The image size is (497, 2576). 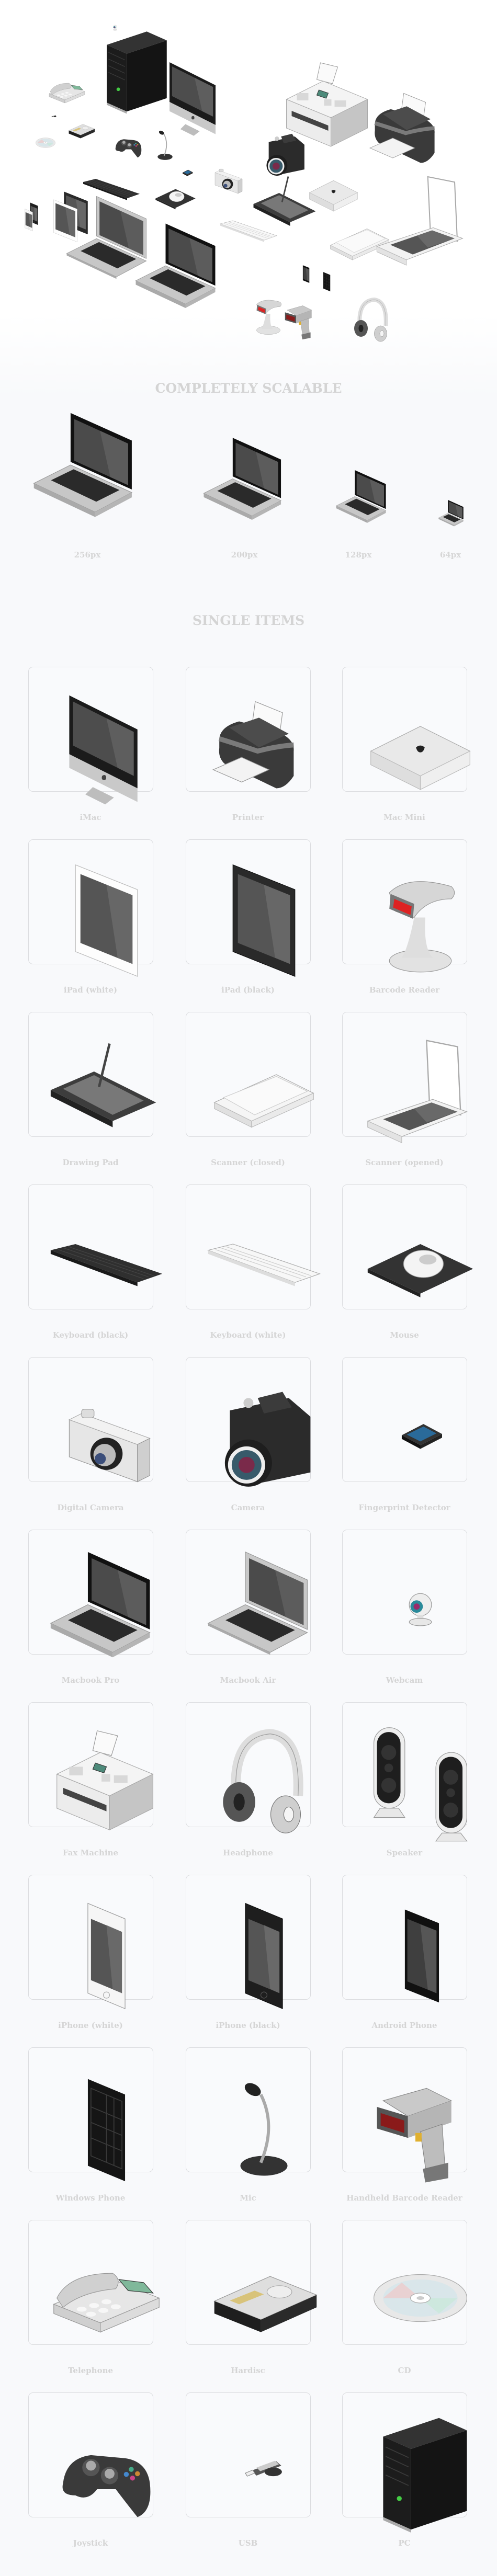 What do you see at coordinates (268, 1440) in the screenshot?
I see `camera-icon` at bounding box center [268, 1440].